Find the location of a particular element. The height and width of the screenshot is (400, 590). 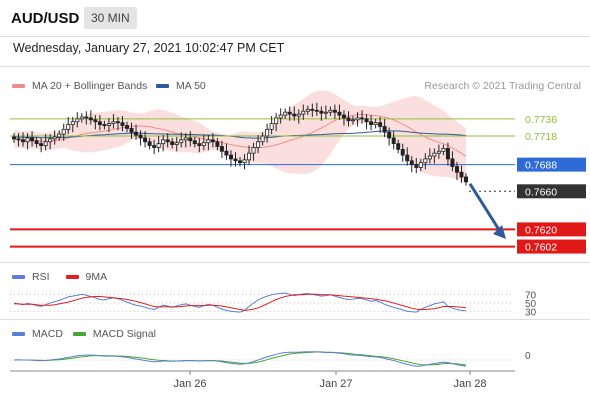

forecast-arrow-head is located at coordinates (499, 231).